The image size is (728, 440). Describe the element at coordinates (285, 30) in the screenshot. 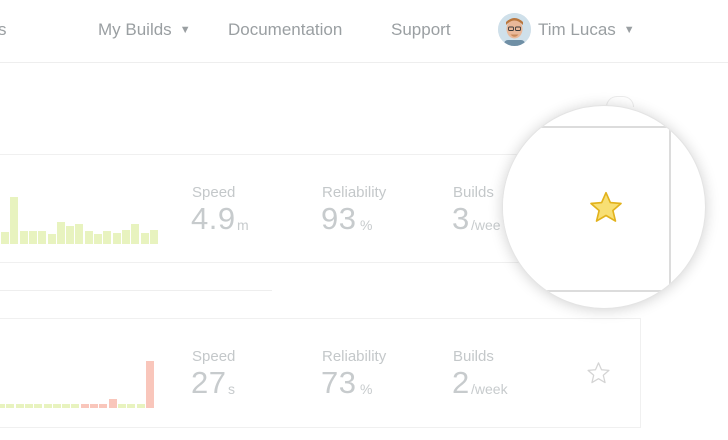

I see `nav-documentation: Documentation` at that location.